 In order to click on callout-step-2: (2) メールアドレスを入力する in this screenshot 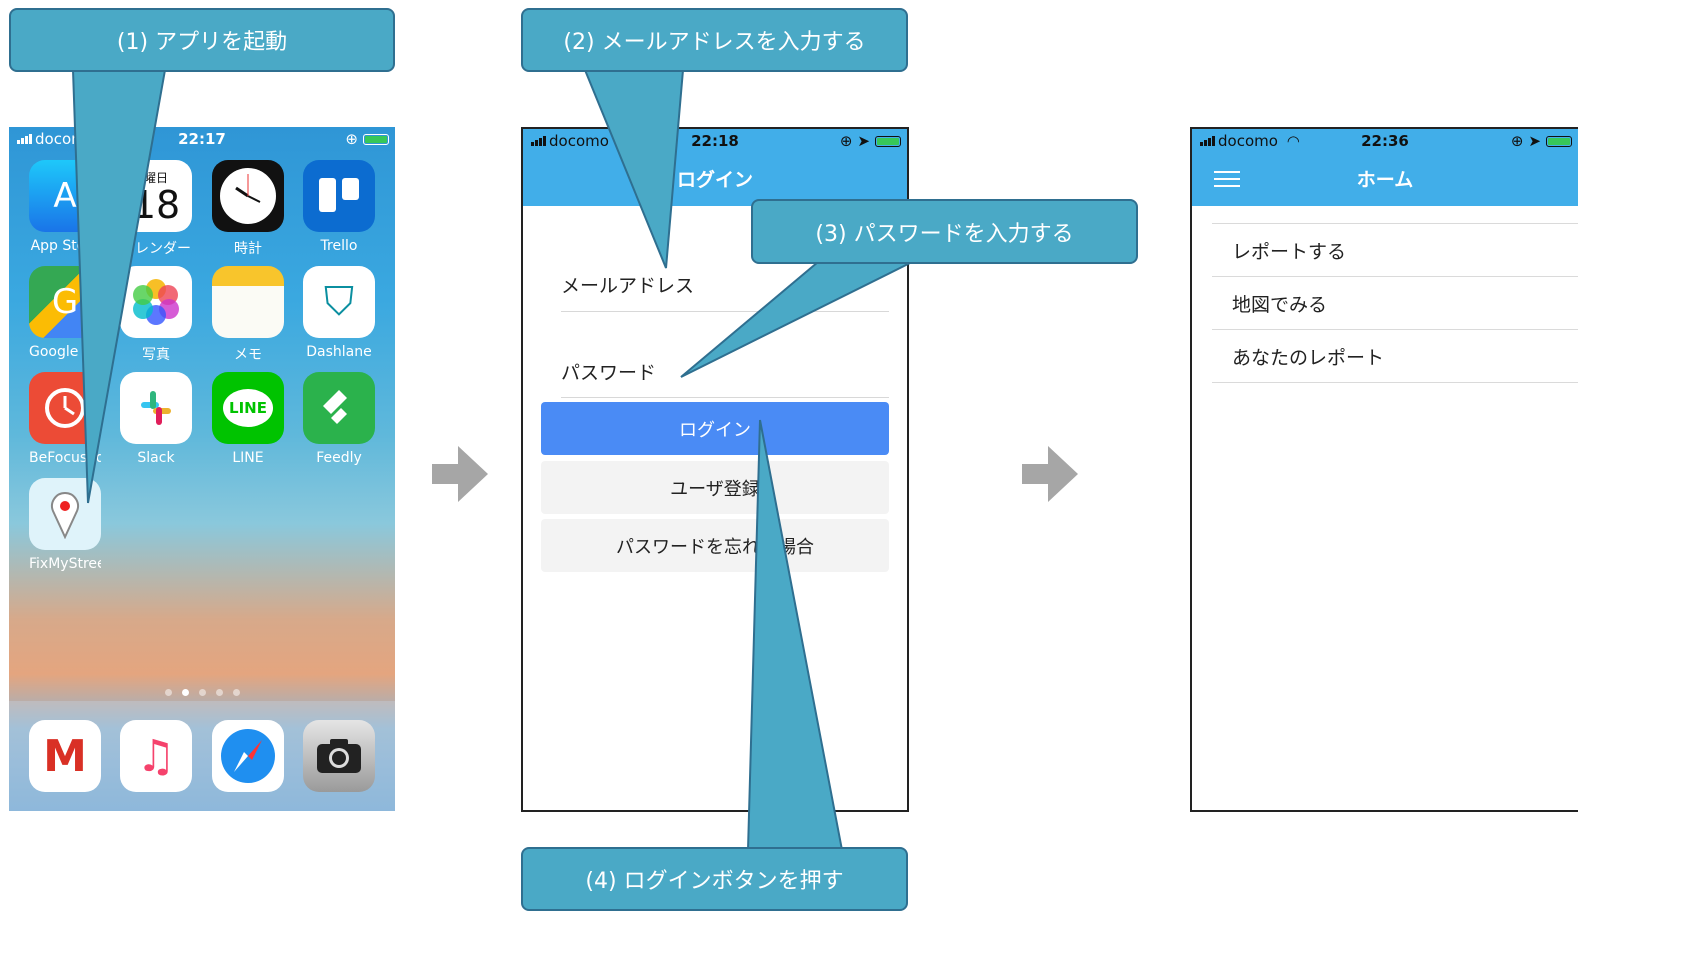, I will do `click(714, 40)`.